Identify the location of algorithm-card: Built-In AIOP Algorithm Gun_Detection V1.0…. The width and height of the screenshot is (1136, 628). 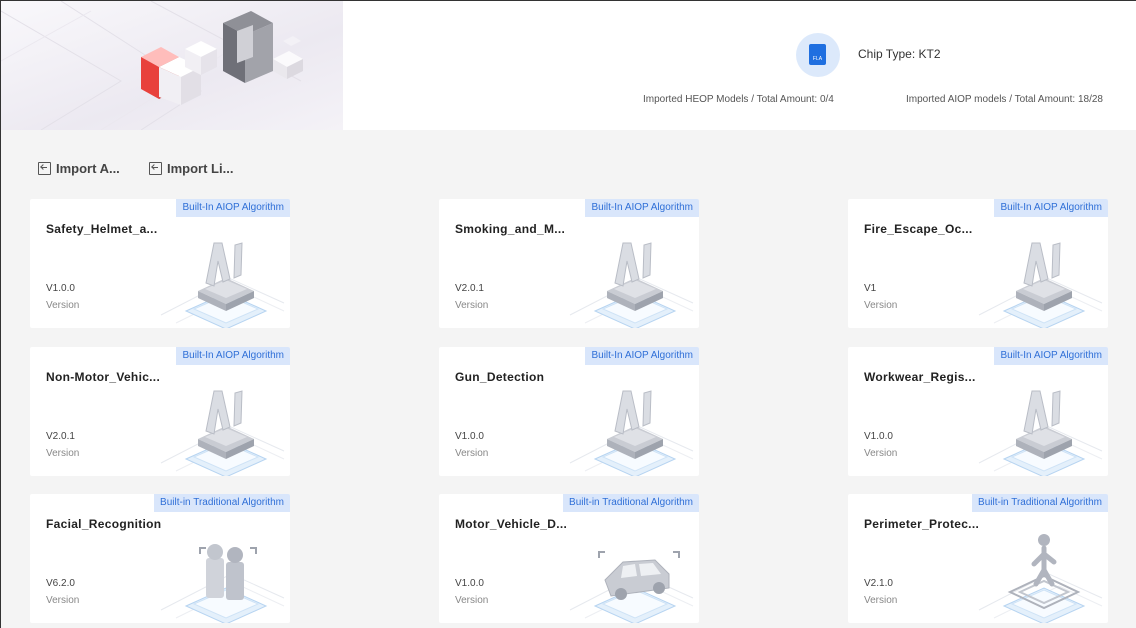
(569, 411).